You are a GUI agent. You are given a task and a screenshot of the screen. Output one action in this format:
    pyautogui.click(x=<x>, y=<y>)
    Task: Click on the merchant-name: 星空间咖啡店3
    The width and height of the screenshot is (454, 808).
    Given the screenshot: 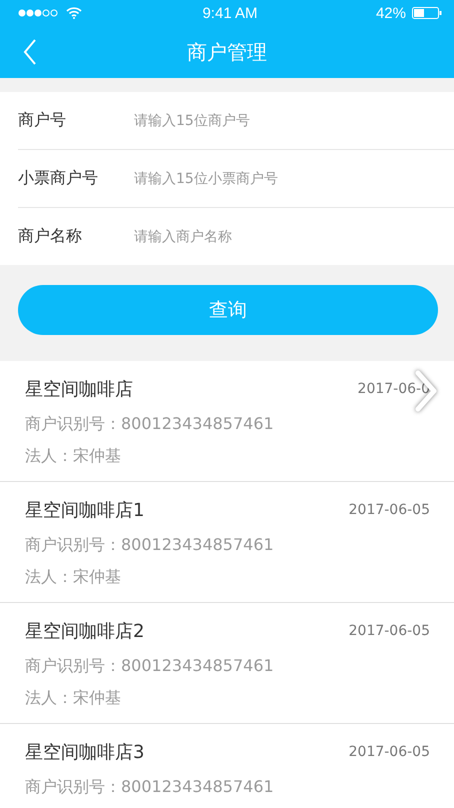 What is the action you would take?
    pyautogui.click(x=84, y=752)
    